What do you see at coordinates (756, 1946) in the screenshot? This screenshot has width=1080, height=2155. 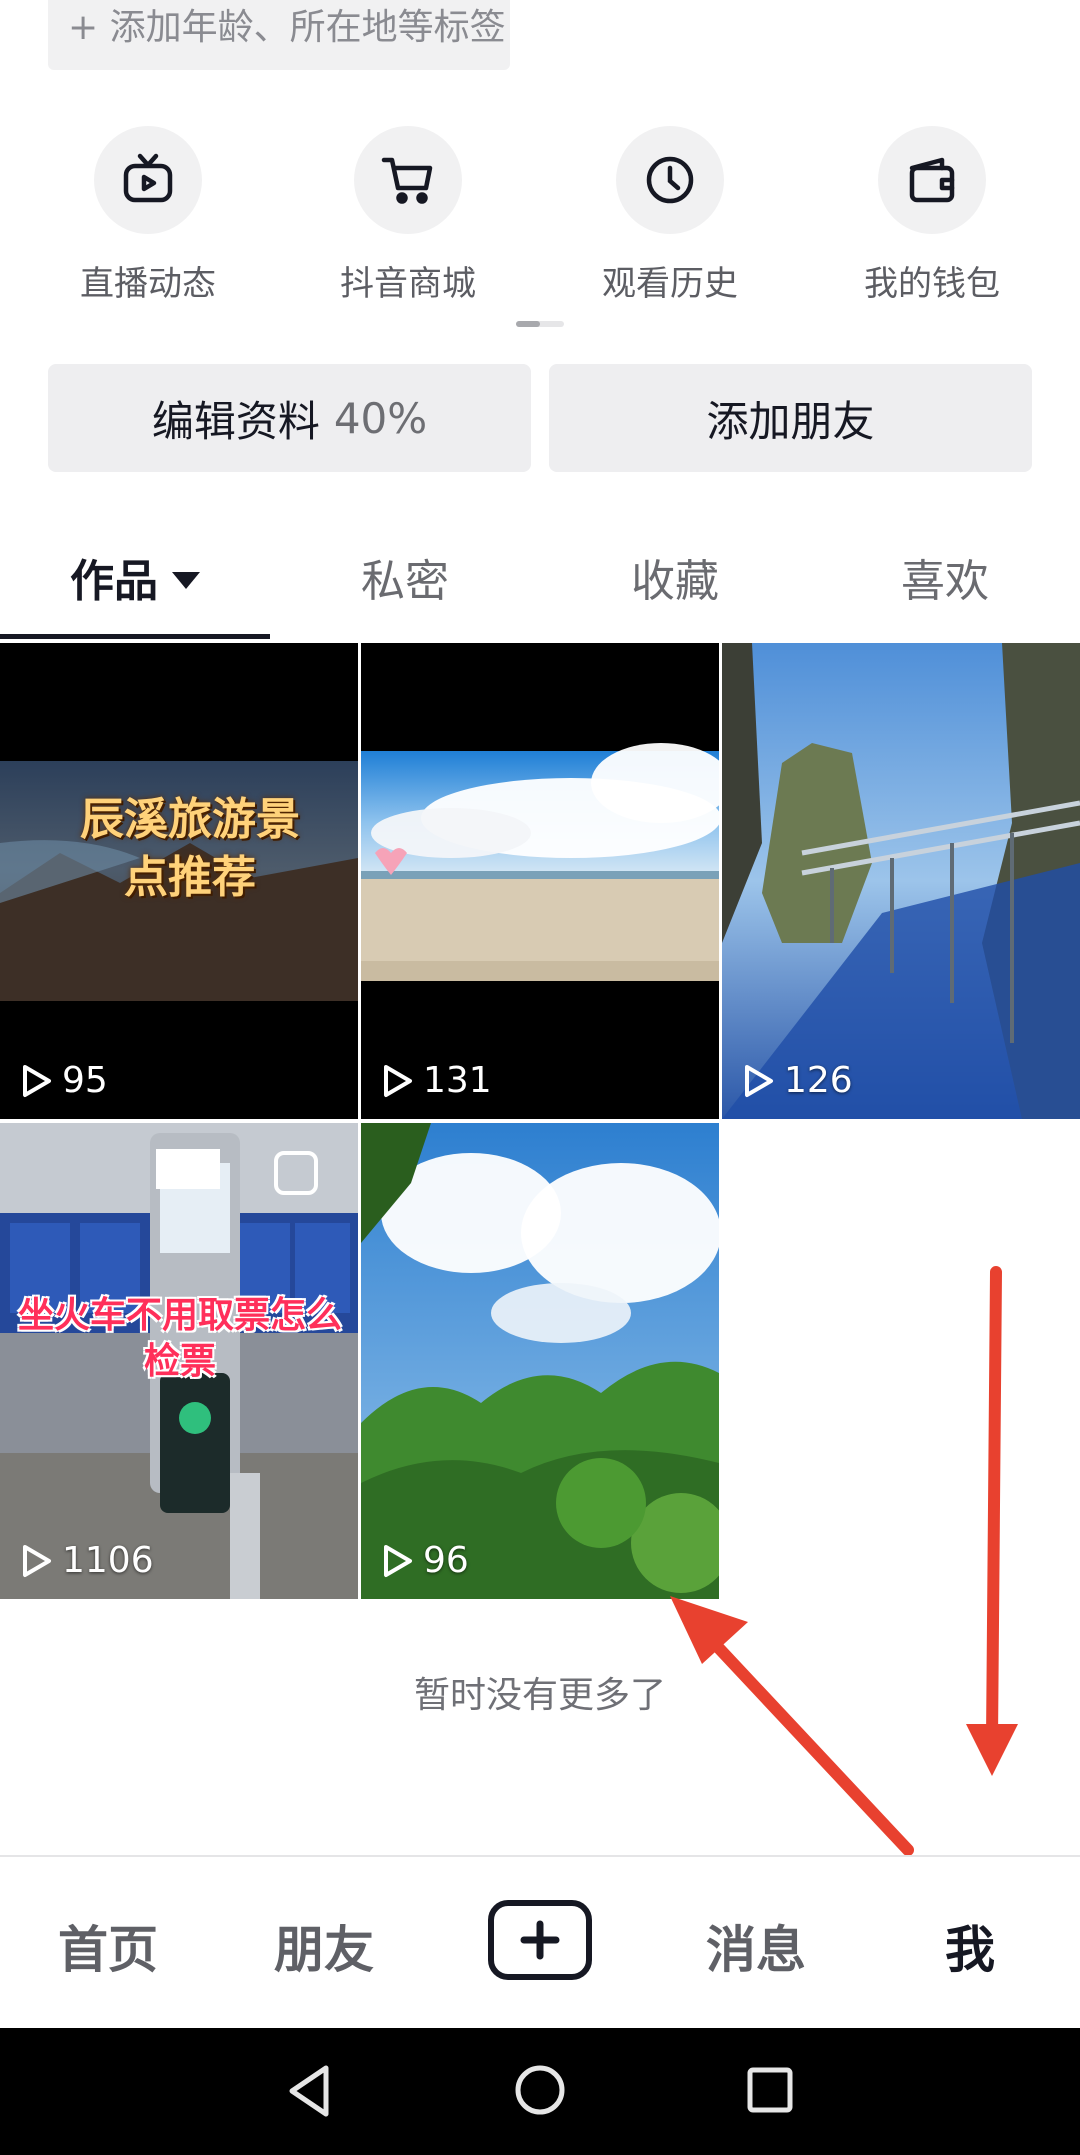 I see `nav-messages: 消息` at bounding box center [756, 1946].